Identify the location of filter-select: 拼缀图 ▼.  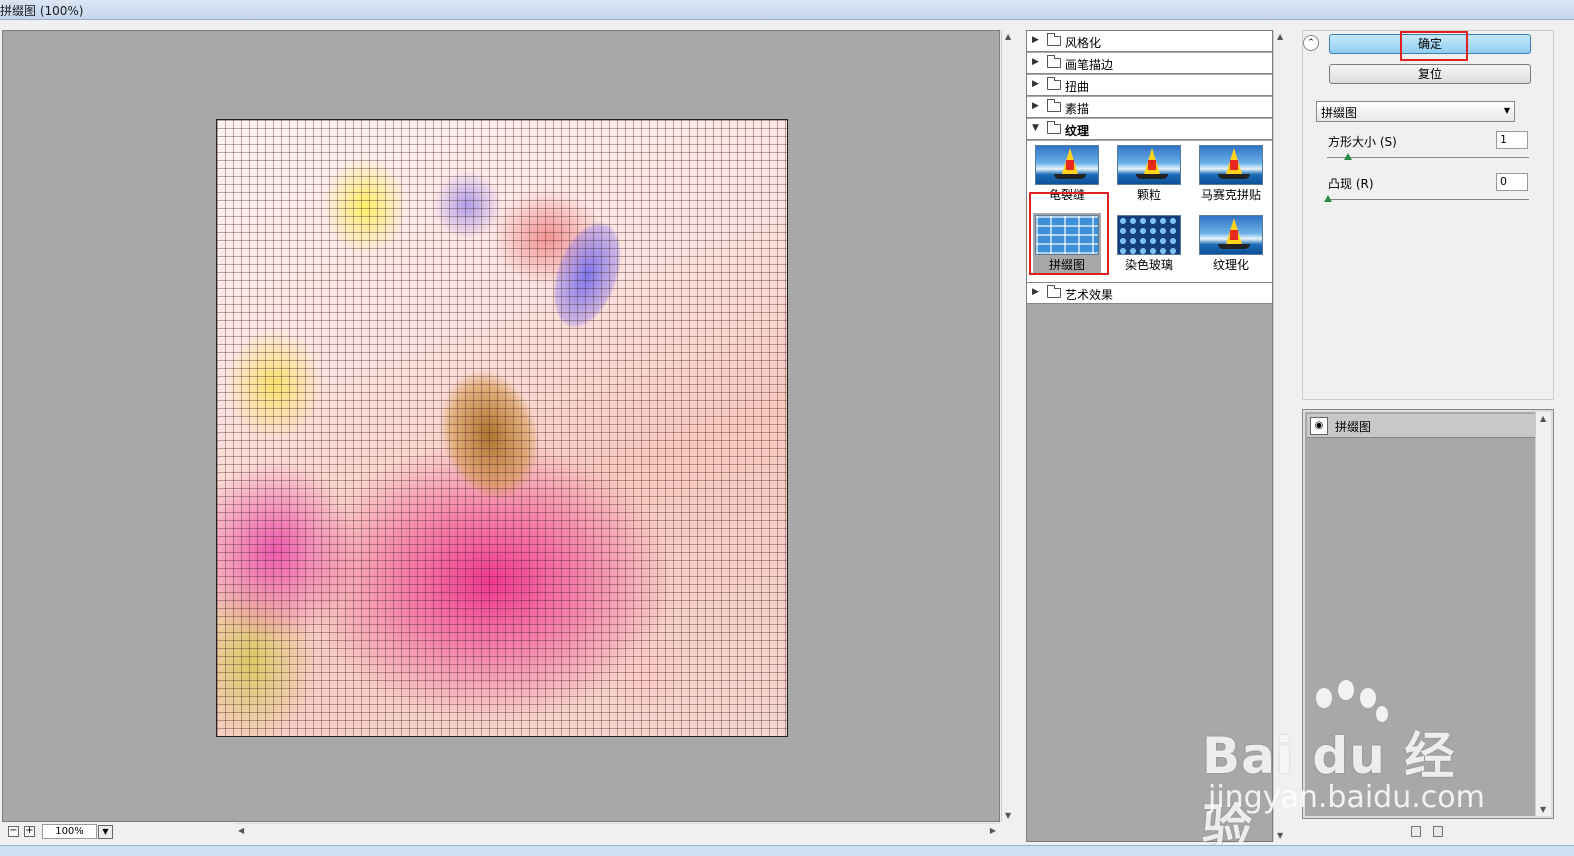
(1415, 111).